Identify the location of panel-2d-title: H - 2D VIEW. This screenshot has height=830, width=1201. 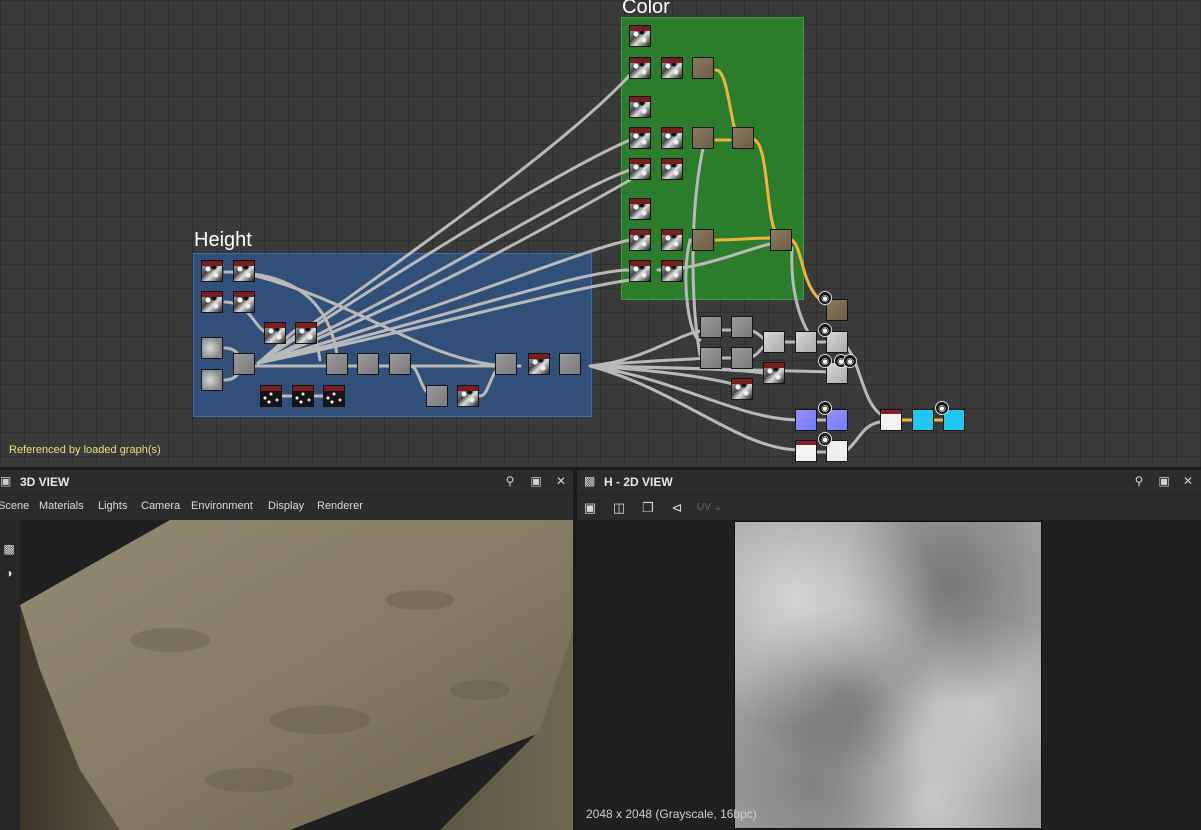
(638, 482).